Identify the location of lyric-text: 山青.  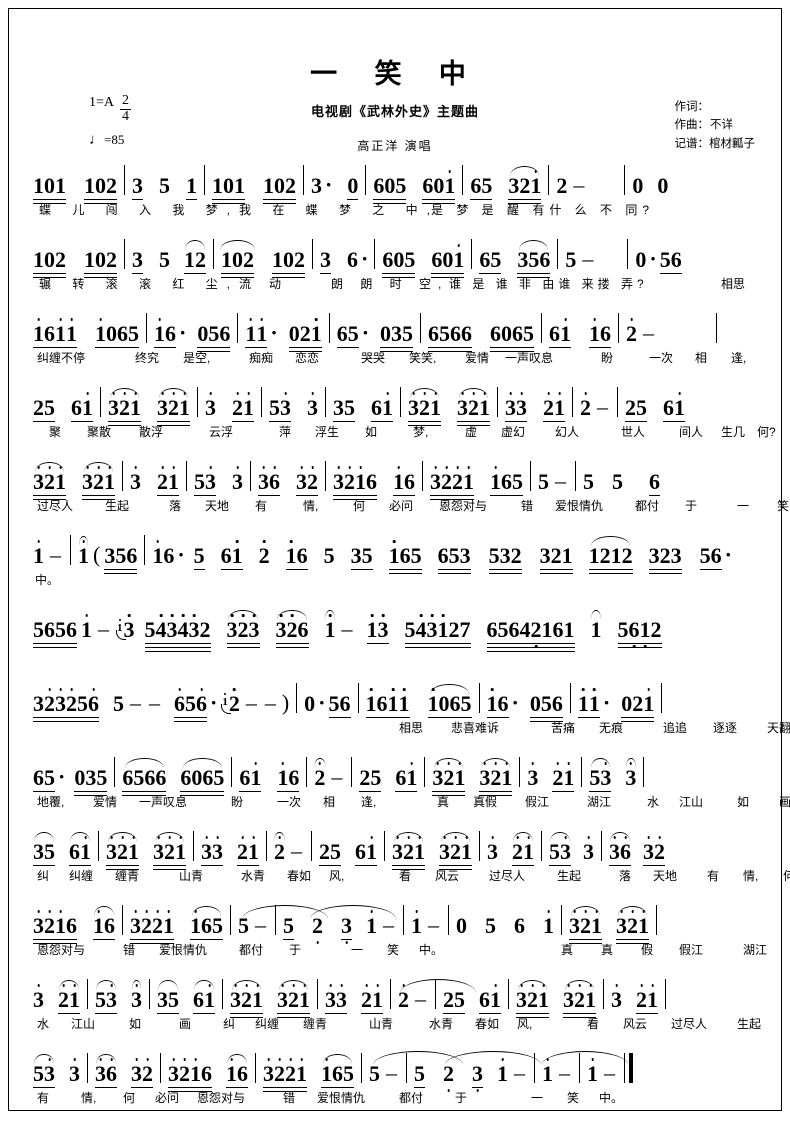
(191, 876).